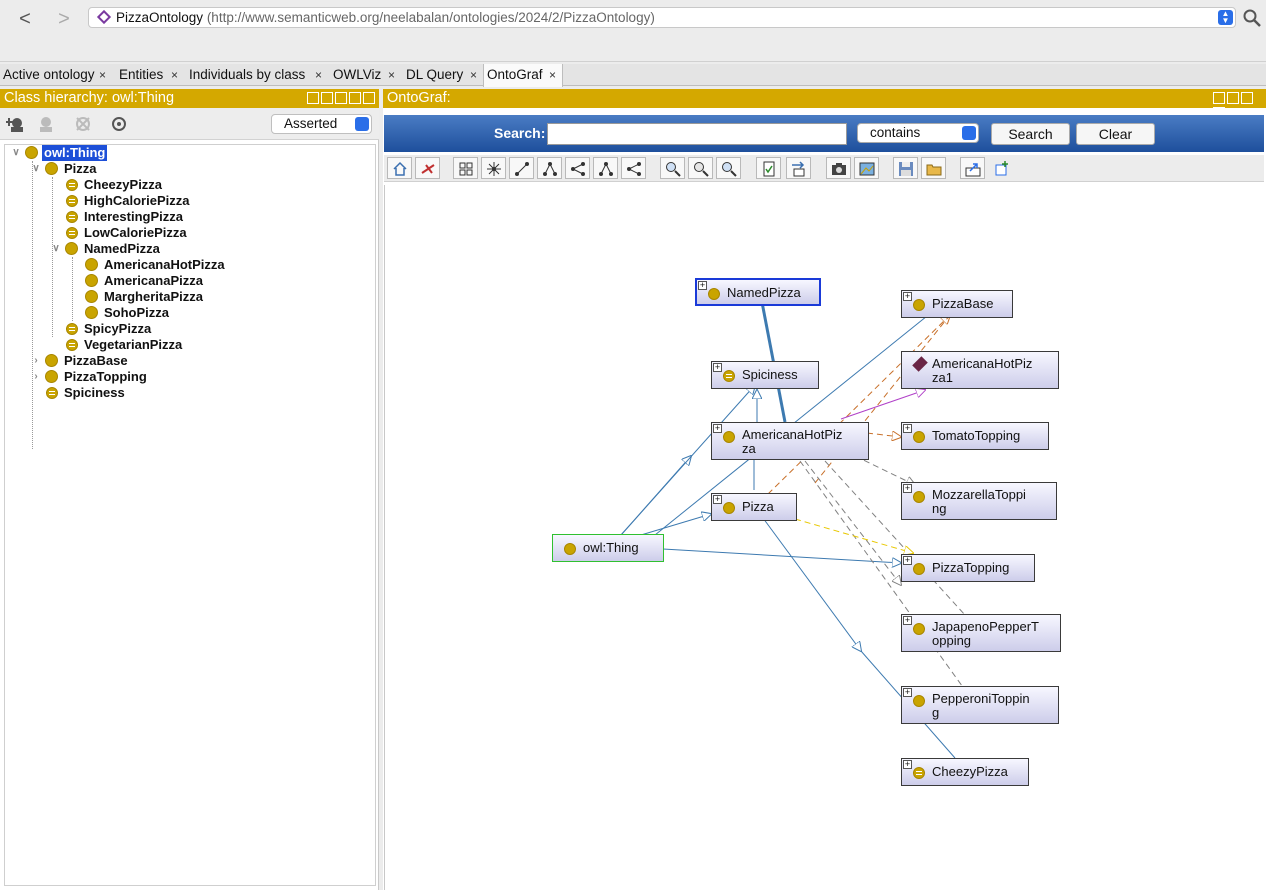 The image size is (1266, 890). What do you see at coordinates (981, 633) in the screenshot?
I see `graph-node-japapenopeppertopping: + JapapenoPepperT opping` at bounding box center [981, 633].